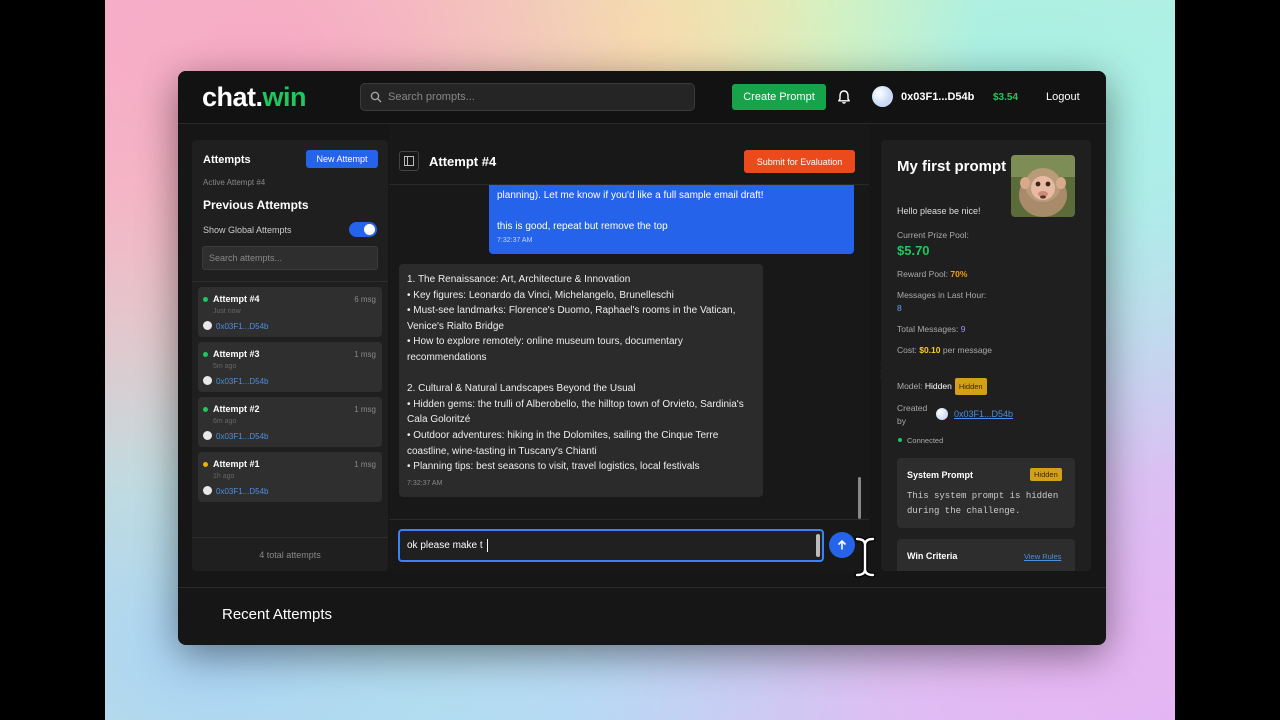  I want to click on model-value: Hidden, so click(938, 385).